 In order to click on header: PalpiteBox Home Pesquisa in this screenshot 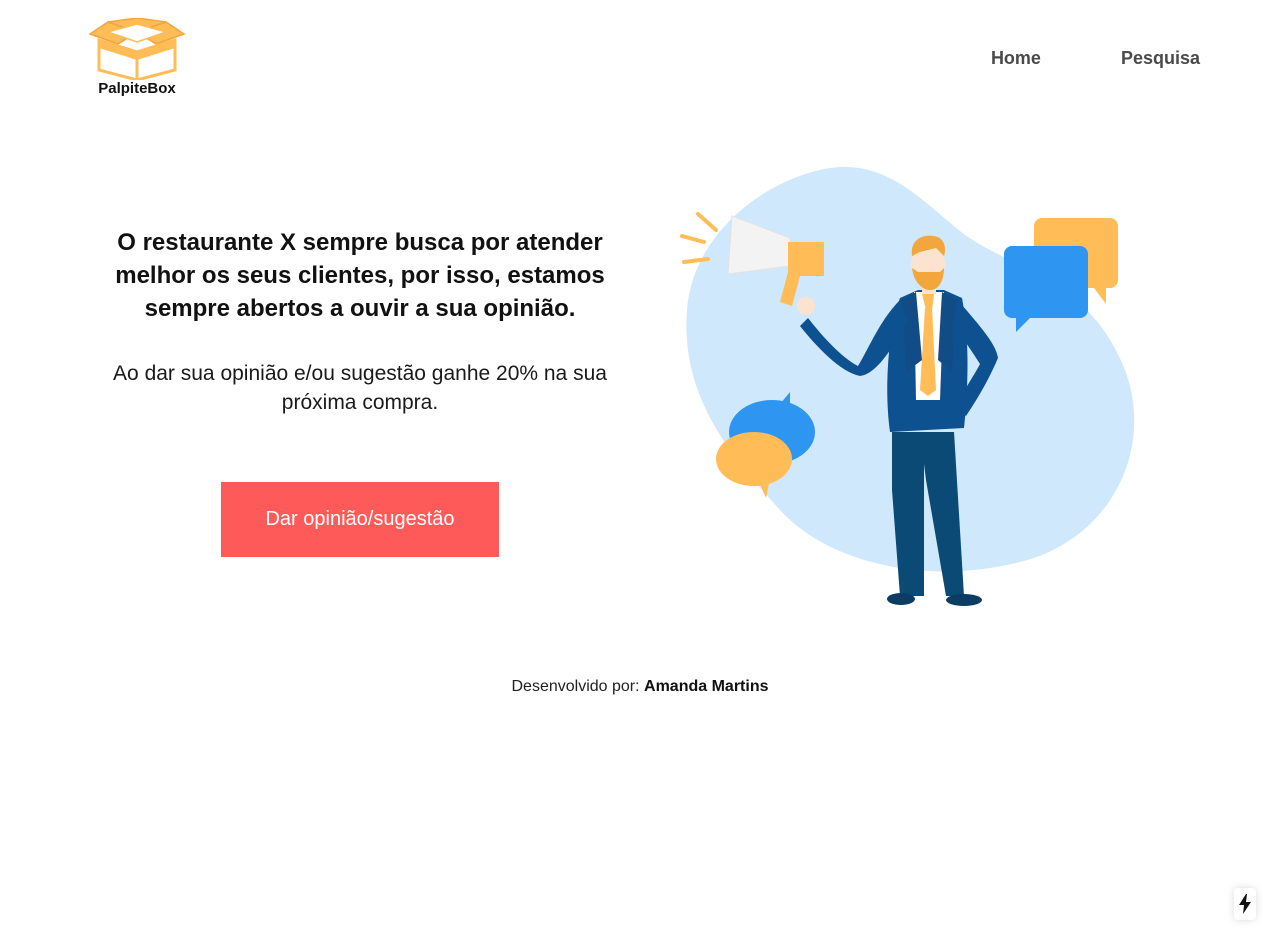, I will do `click(640, 60)`.